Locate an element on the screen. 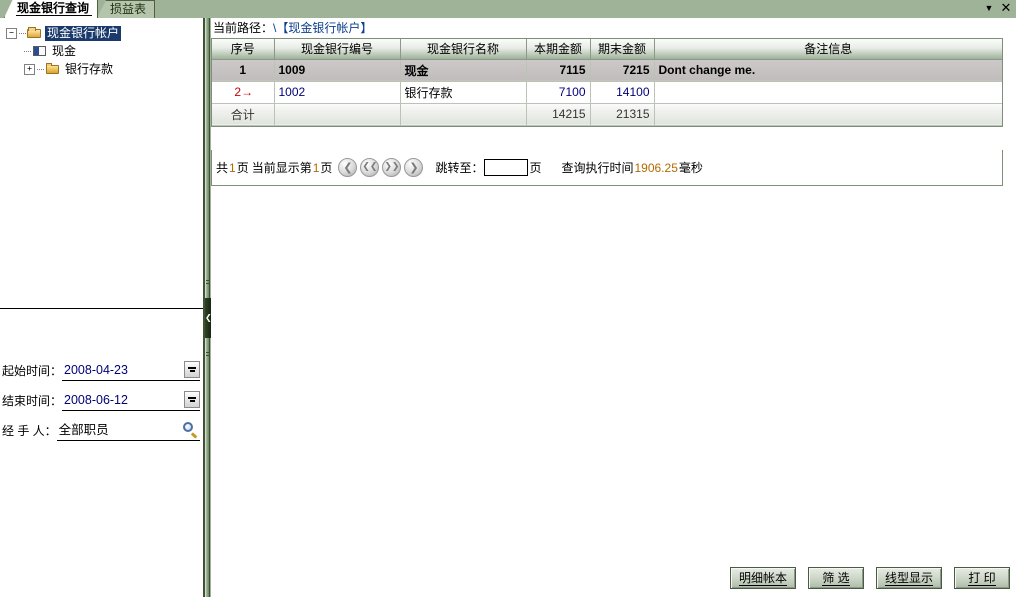  start-date-field: 2008-04-23 is located at coordinates (131, 370).